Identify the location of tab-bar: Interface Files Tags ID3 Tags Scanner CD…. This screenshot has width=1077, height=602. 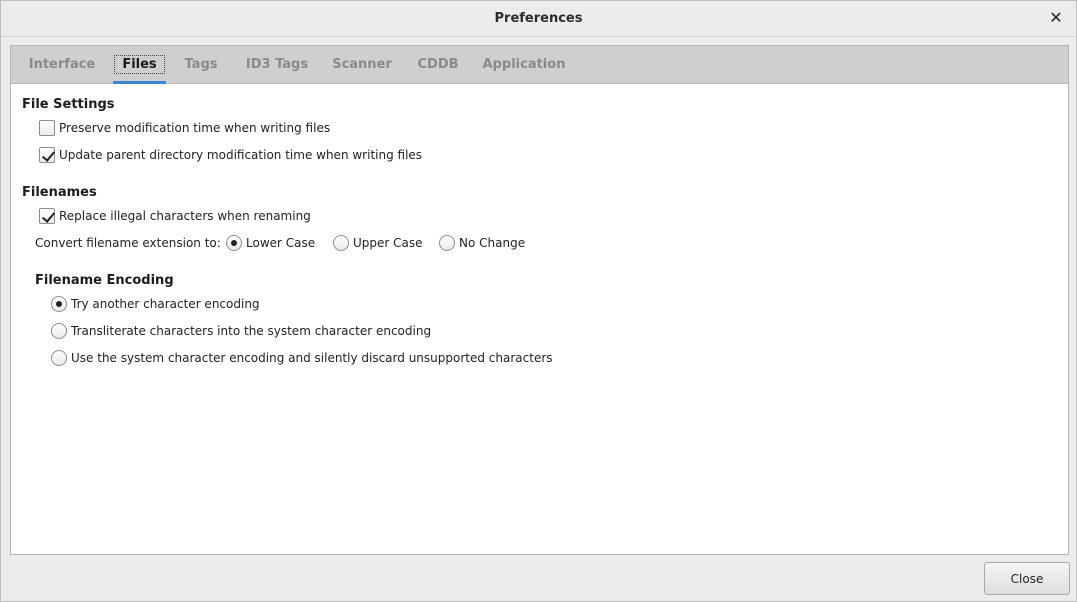
(539, 65).